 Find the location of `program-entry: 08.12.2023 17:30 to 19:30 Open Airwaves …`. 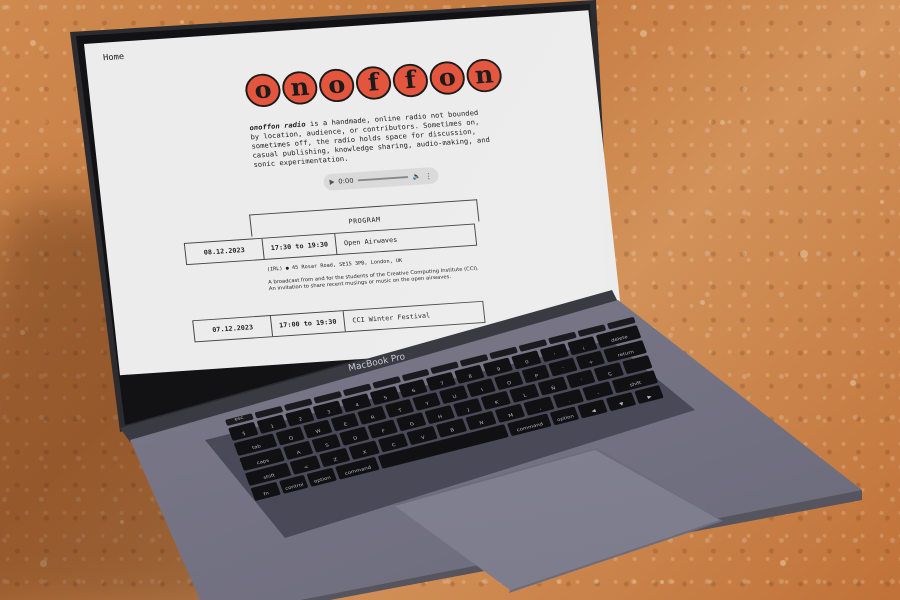

program-entry: 08.12.2023 17:30 to 19:30 Open Airwaves … is located at coordinates (332, 261).